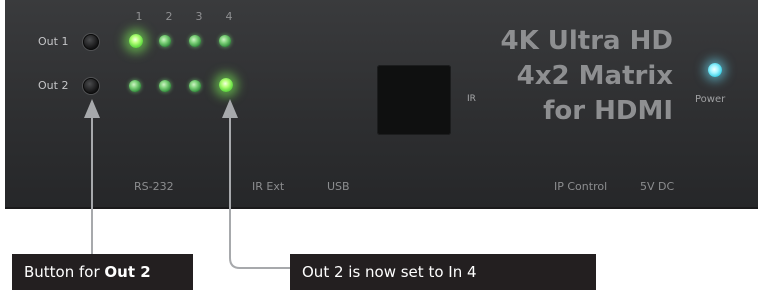  I want to click on callout-button-prefix: Button for, so click(64, 272).